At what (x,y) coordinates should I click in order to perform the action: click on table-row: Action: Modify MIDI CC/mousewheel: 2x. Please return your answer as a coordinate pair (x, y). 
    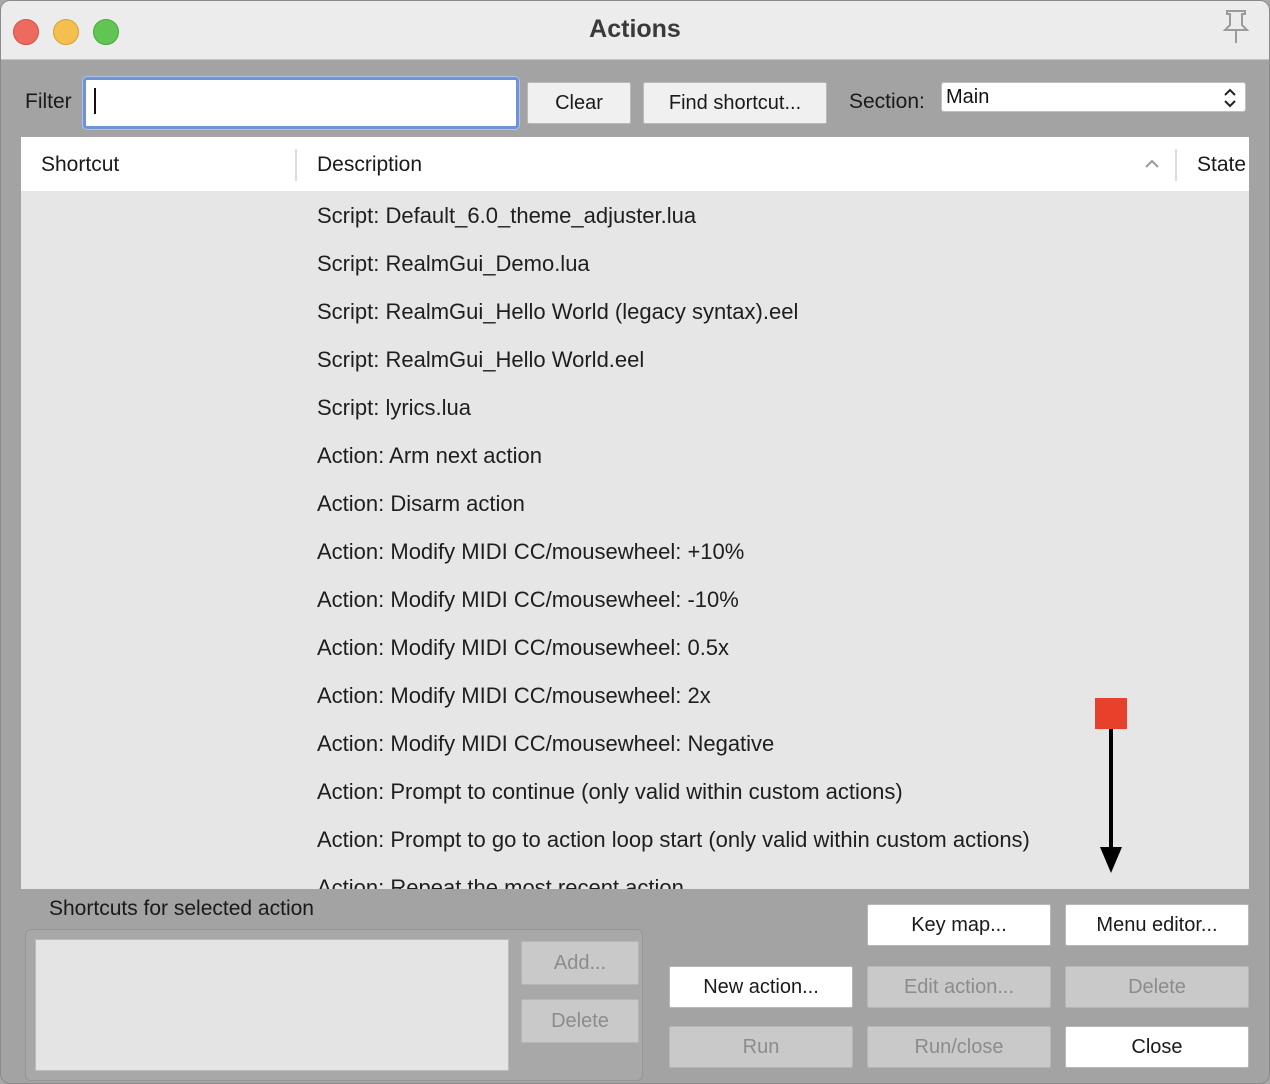
    Looking at the image, I should click on (635, 695).